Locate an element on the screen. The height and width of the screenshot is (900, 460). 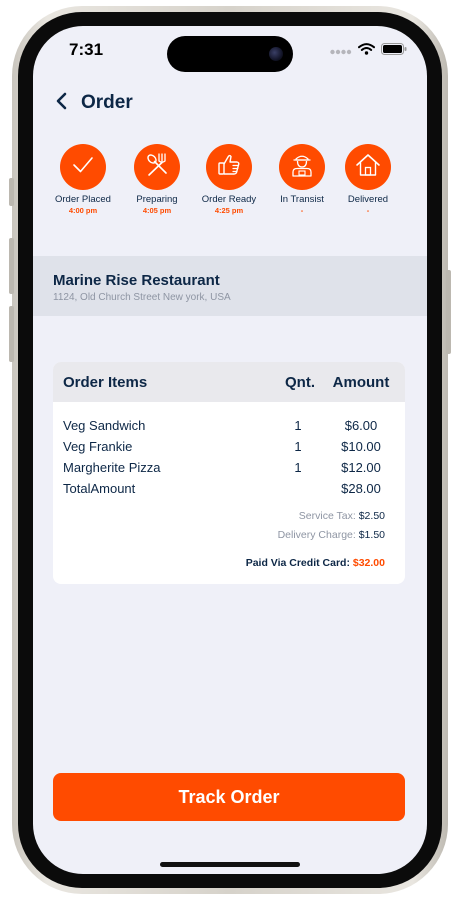
track-order-button: Track Order is located at coordinates (229, 797).